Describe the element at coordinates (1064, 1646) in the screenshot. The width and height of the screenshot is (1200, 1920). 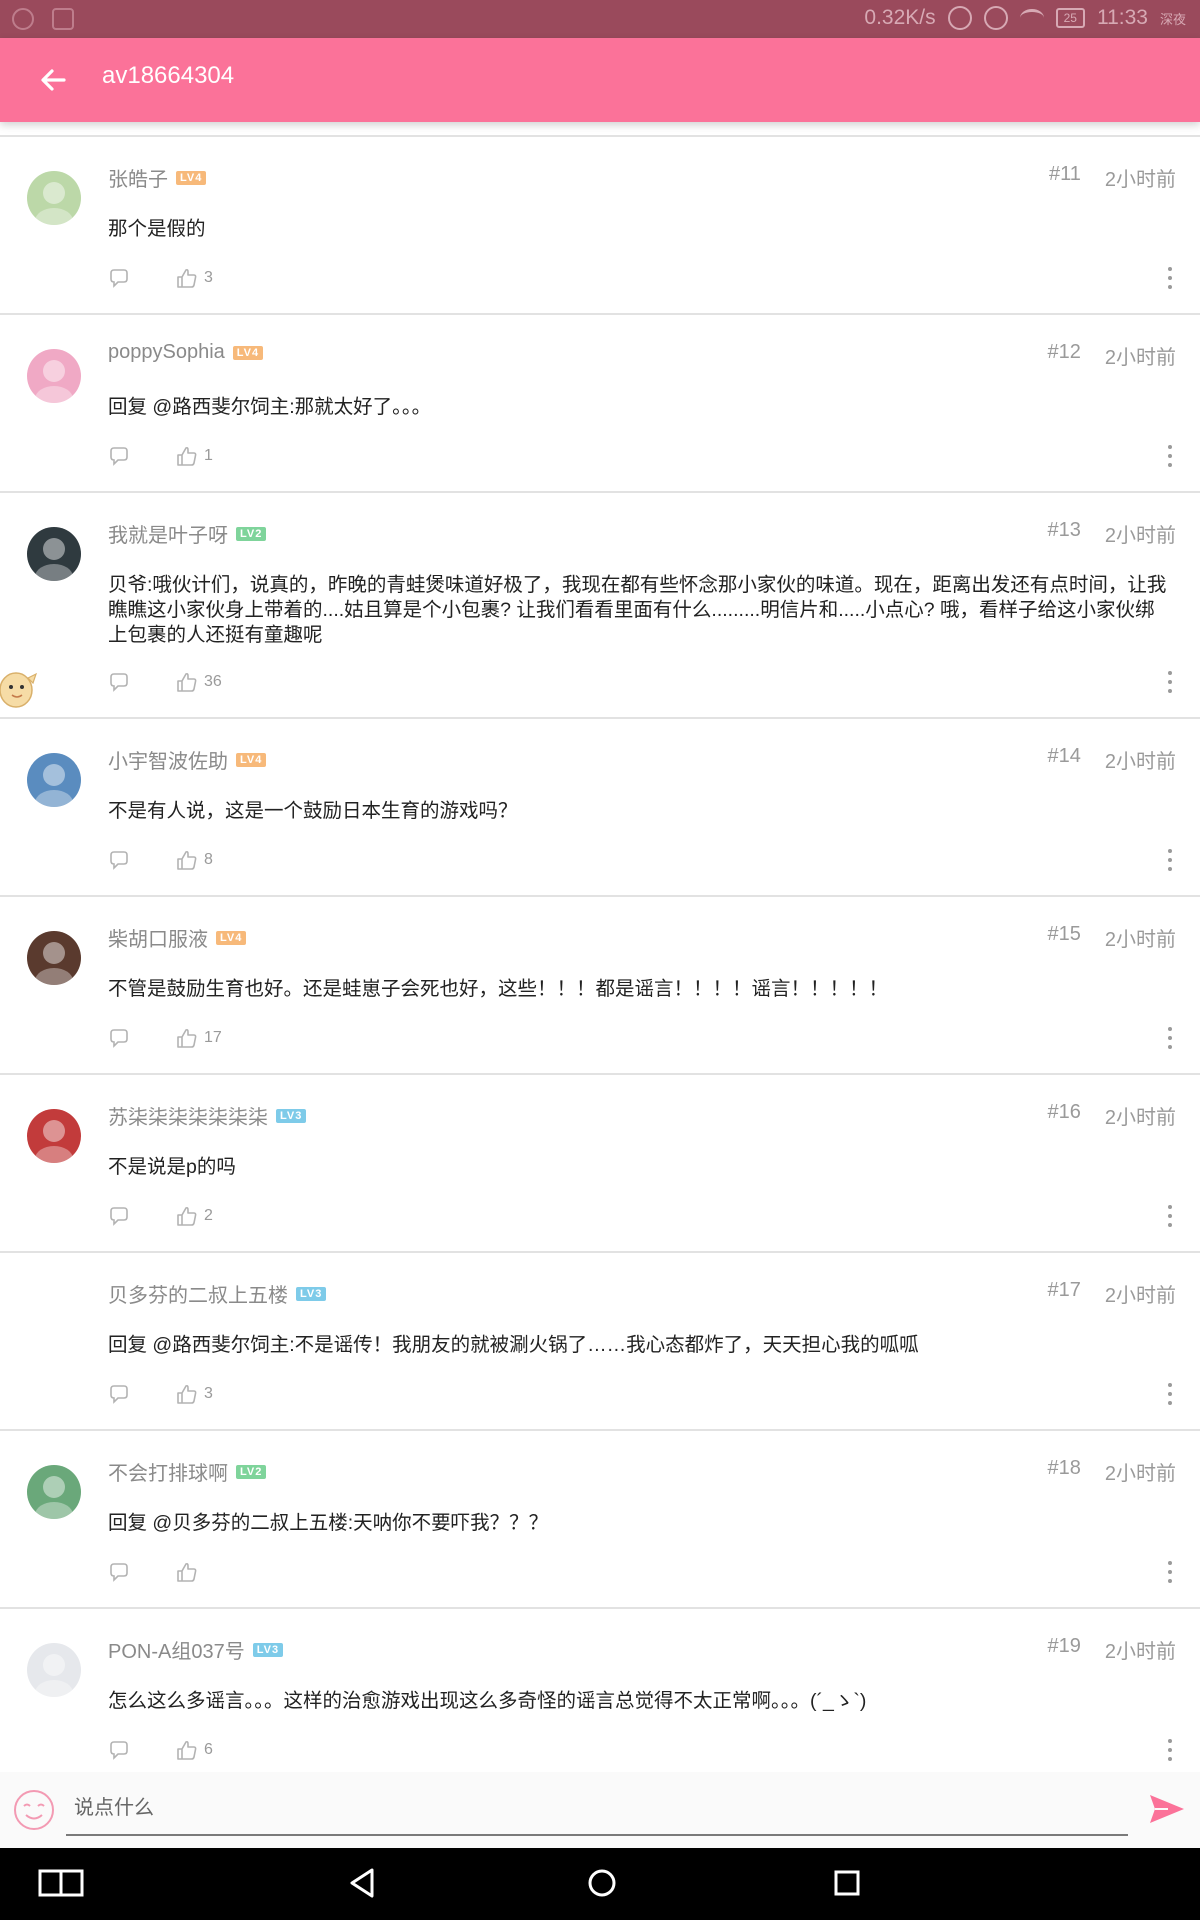
I see `floor-number: #19` at that location.